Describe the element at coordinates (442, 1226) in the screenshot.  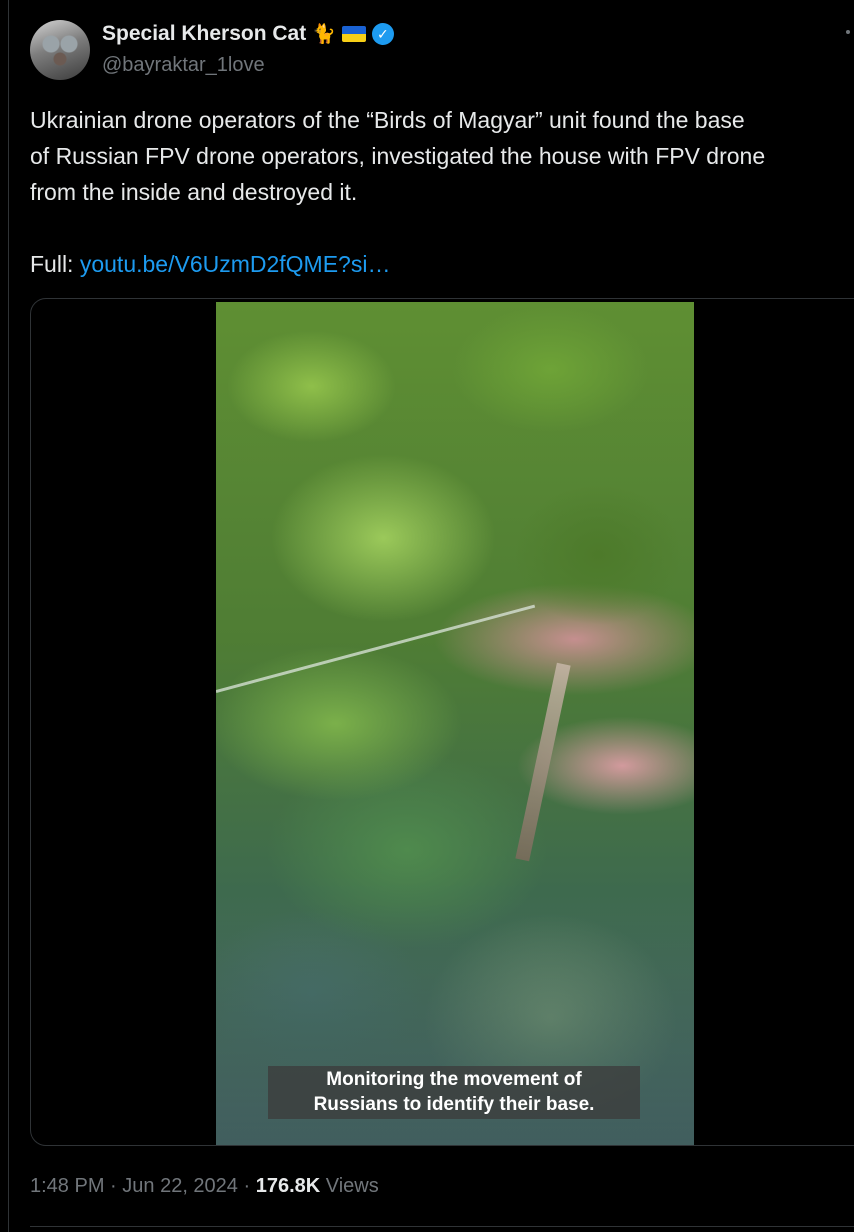
I see `divider` at that location.